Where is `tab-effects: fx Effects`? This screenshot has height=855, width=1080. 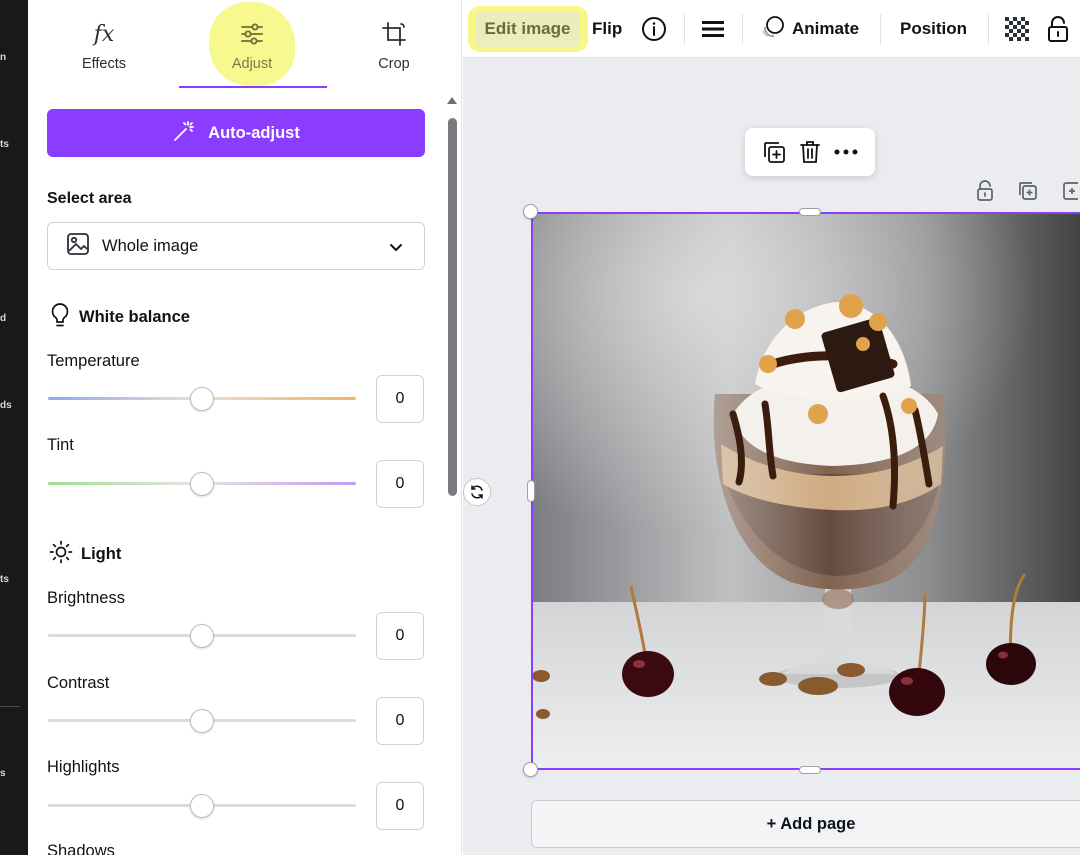
tab-effects: fx Effects is located at coordinates (104, 44).